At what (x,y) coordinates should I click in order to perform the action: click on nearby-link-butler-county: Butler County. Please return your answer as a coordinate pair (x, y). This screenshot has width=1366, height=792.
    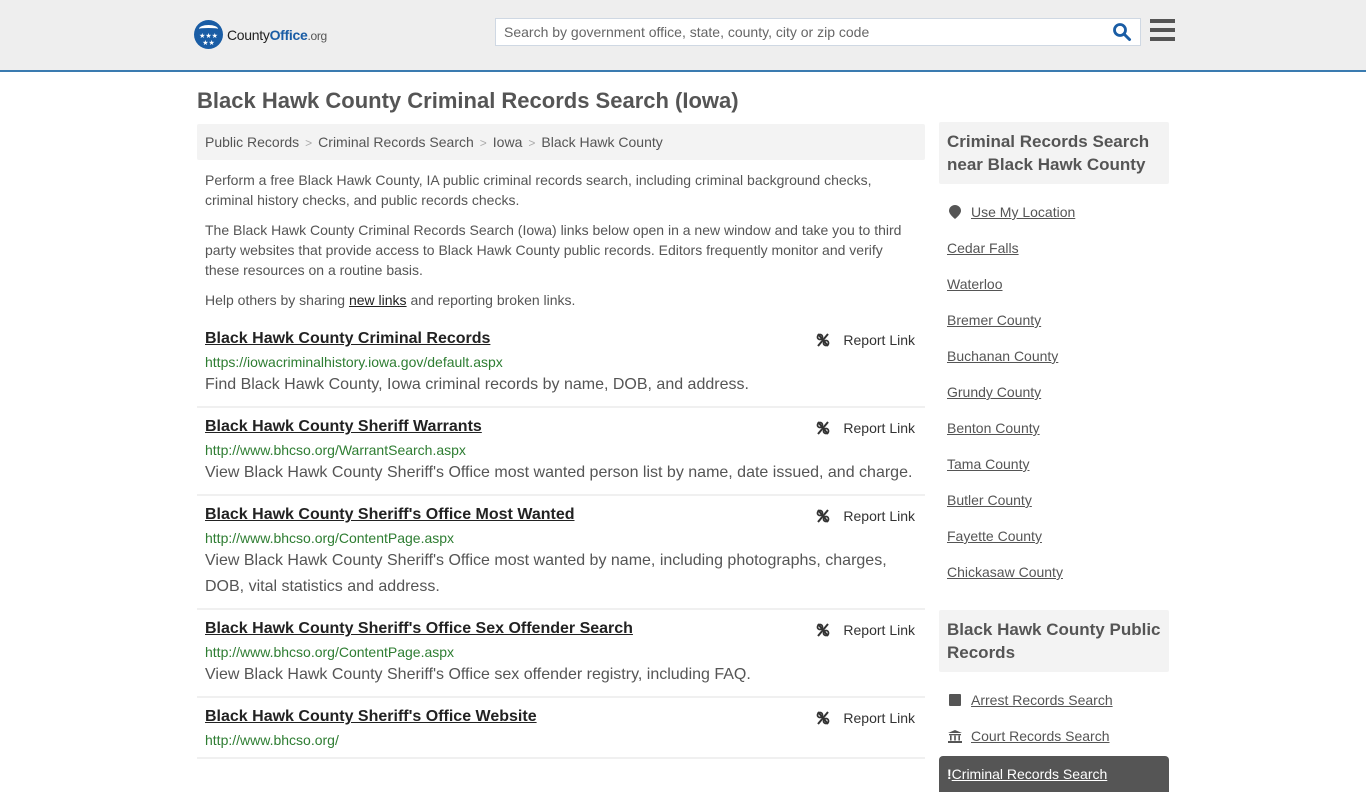
    Looking at the image, I should click on (989, 500).